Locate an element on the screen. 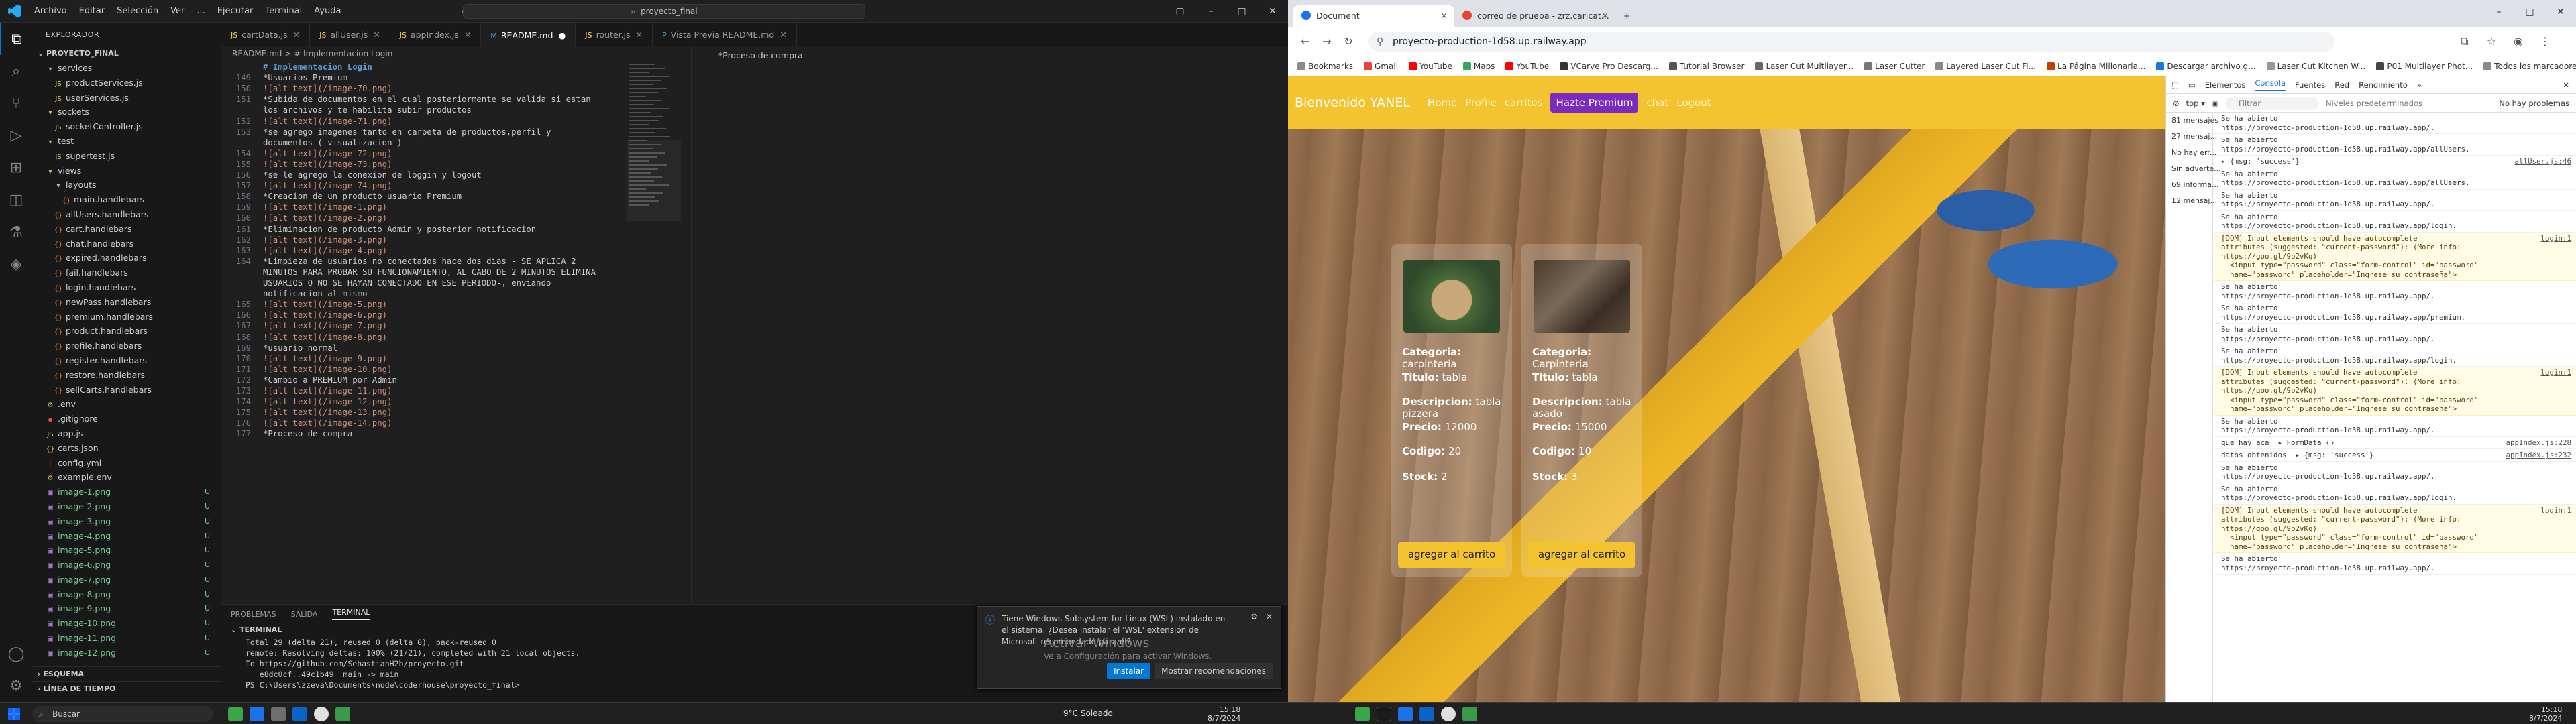 The width and height of the screenshot is (2576, 724). more-tabs-icon: » is located at coordinates (2419, 85).